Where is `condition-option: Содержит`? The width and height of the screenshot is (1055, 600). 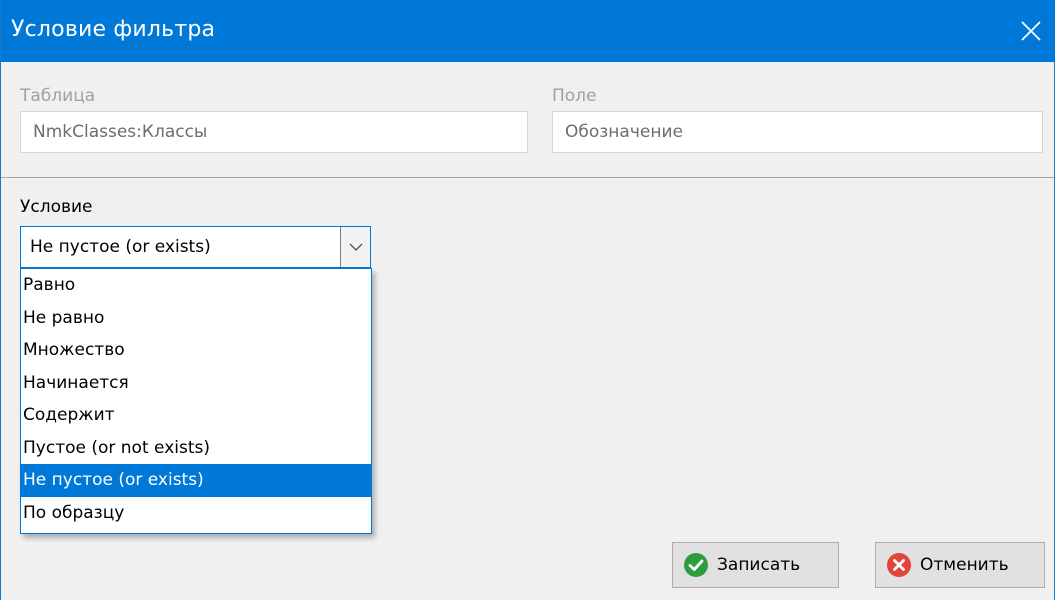
condition-option: Содержит is located at coordinates (196, 415).